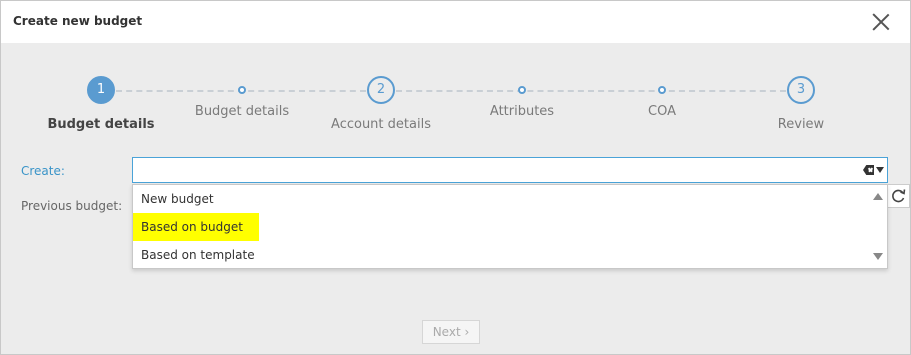 The width and height of the screenshot is (911, 355). What do you see at coordinates (662, 111) in the screenshot?
I see `substep-label-coa: COA` at bounding box center [662, 111].